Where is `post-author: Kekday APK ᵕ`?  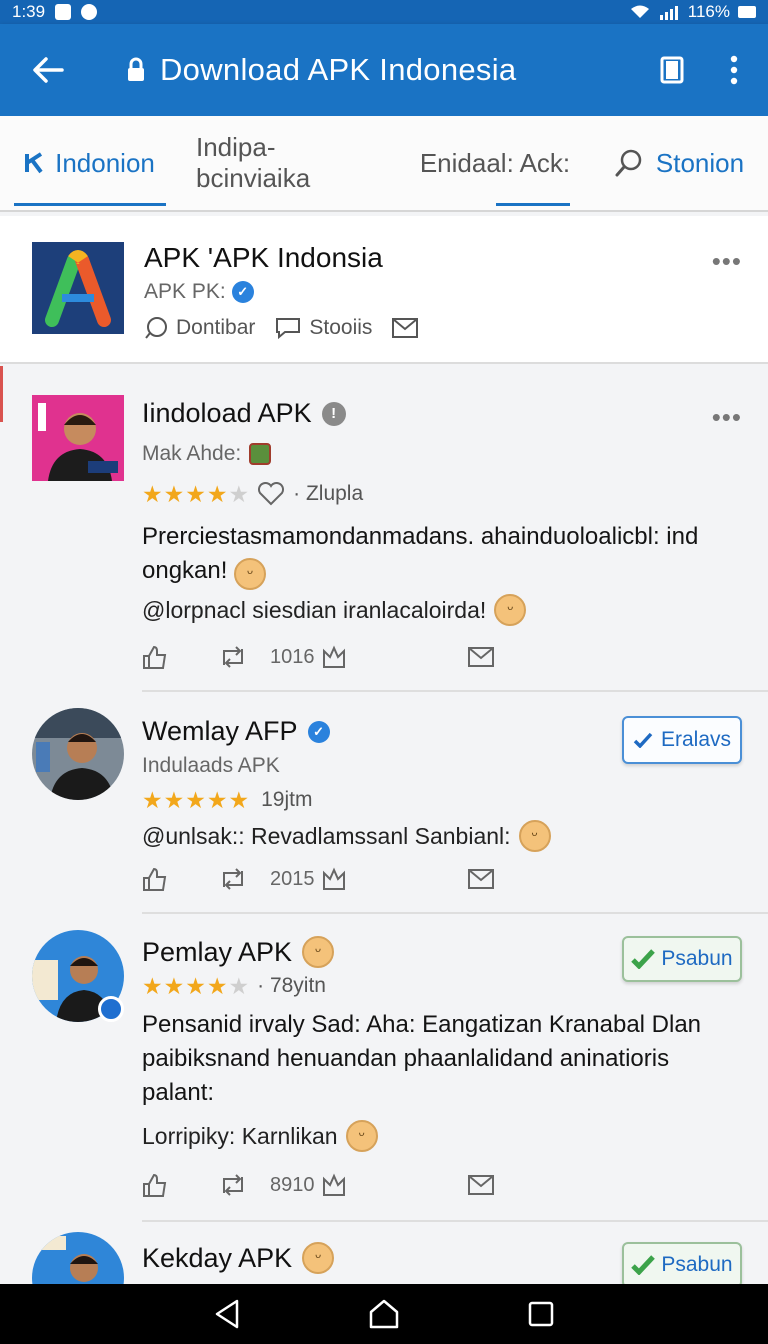
post-author: Kekday APK ᵕ is located at coordinates (238, 1258).